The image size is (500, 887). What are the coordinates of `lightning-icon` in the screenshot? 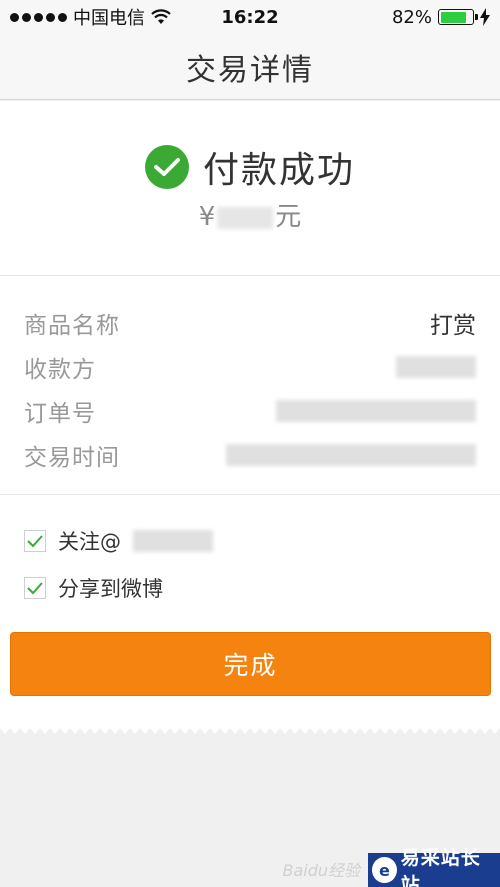 It's located at (485, 17).